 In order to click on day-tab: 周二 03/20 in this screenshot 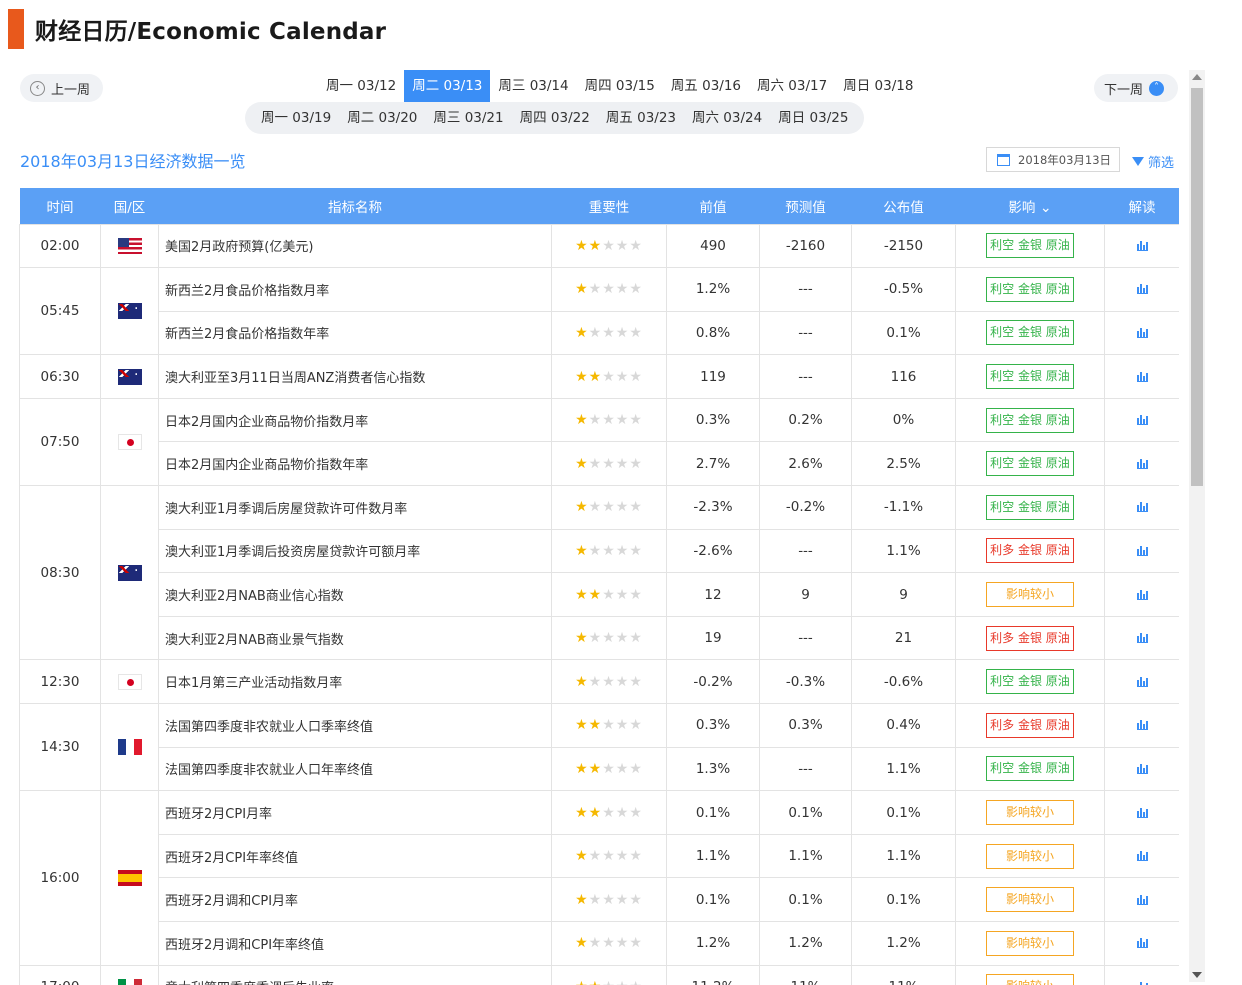, I will do `click(382, 118)`.